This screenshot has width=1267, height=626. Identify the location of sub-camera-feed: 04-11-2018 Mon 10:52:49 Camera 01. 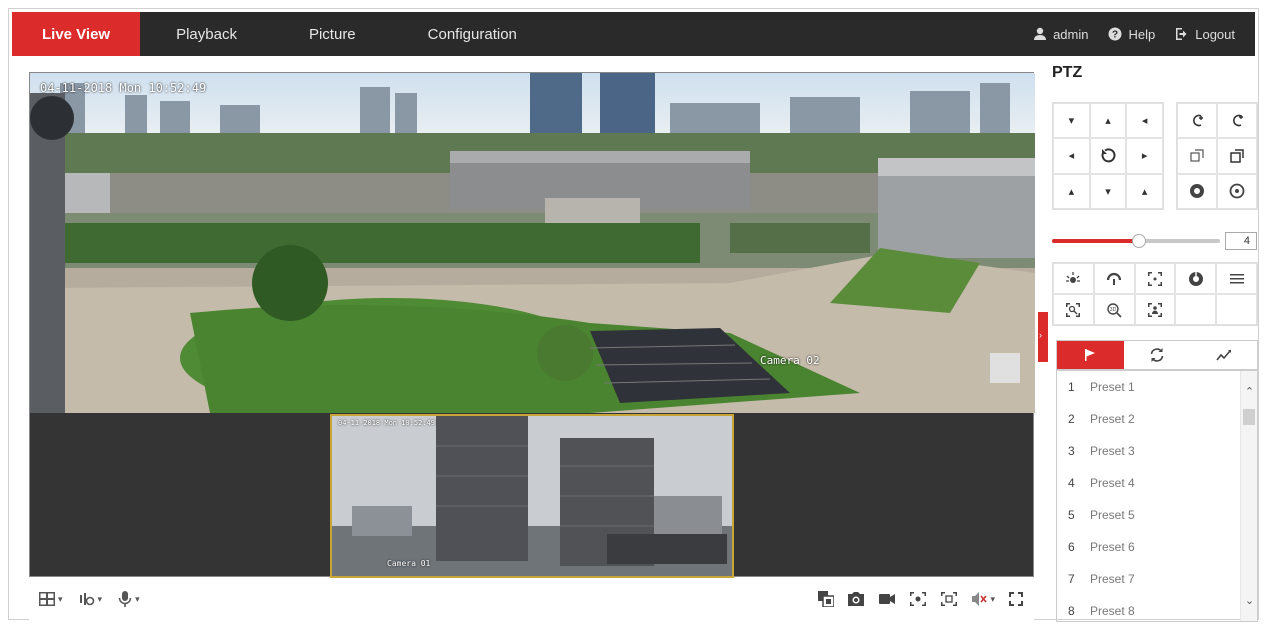
(532, 496).